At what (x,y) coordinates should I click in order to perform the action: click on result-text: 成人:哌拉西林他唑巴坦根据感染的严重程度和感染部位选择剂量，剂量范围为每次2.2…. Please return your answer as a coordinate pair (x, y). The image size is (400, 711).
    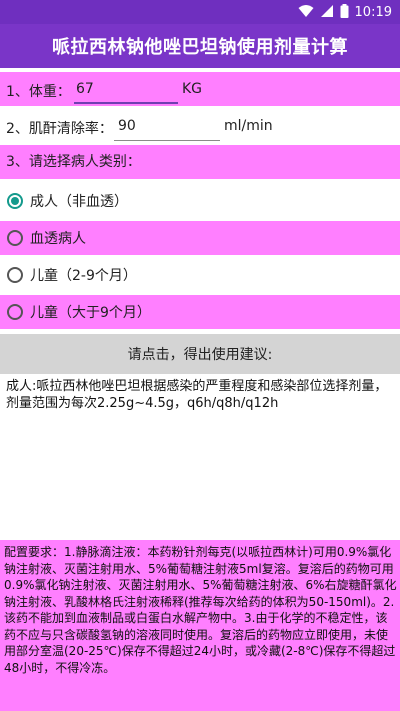
    Looking at the image, I should click on (197, 395).